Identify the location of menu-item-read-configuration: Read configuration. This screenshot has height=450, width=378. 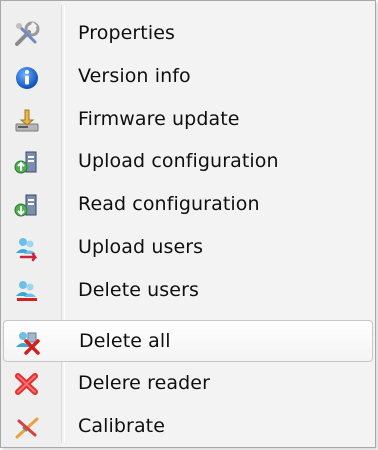
(188, 205).